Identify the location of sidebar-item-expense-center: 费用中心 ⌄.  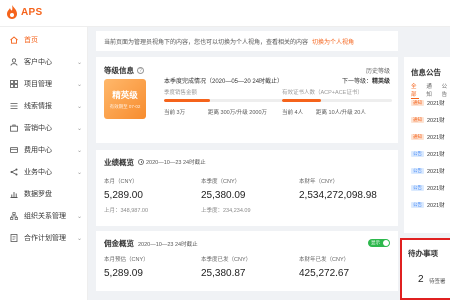
(44, 150).